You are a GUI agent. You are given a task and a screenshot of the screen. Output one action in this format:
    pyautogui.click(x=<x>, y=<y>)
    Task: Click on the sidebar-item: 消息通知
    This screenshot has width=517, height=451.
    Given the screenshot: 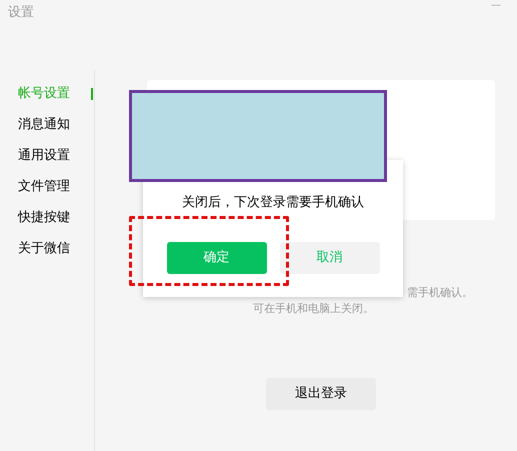 What is the action you would take?
    pyautogui.click(x=35, y=124)
    